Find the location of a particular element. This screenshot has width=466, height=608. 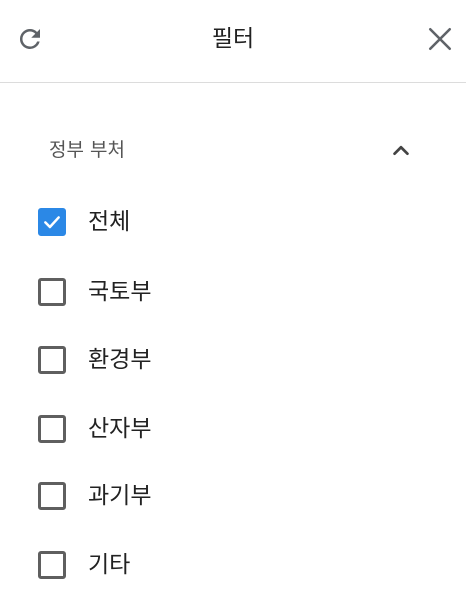

filter-header: 필터 is located at coordinates (233, 41).